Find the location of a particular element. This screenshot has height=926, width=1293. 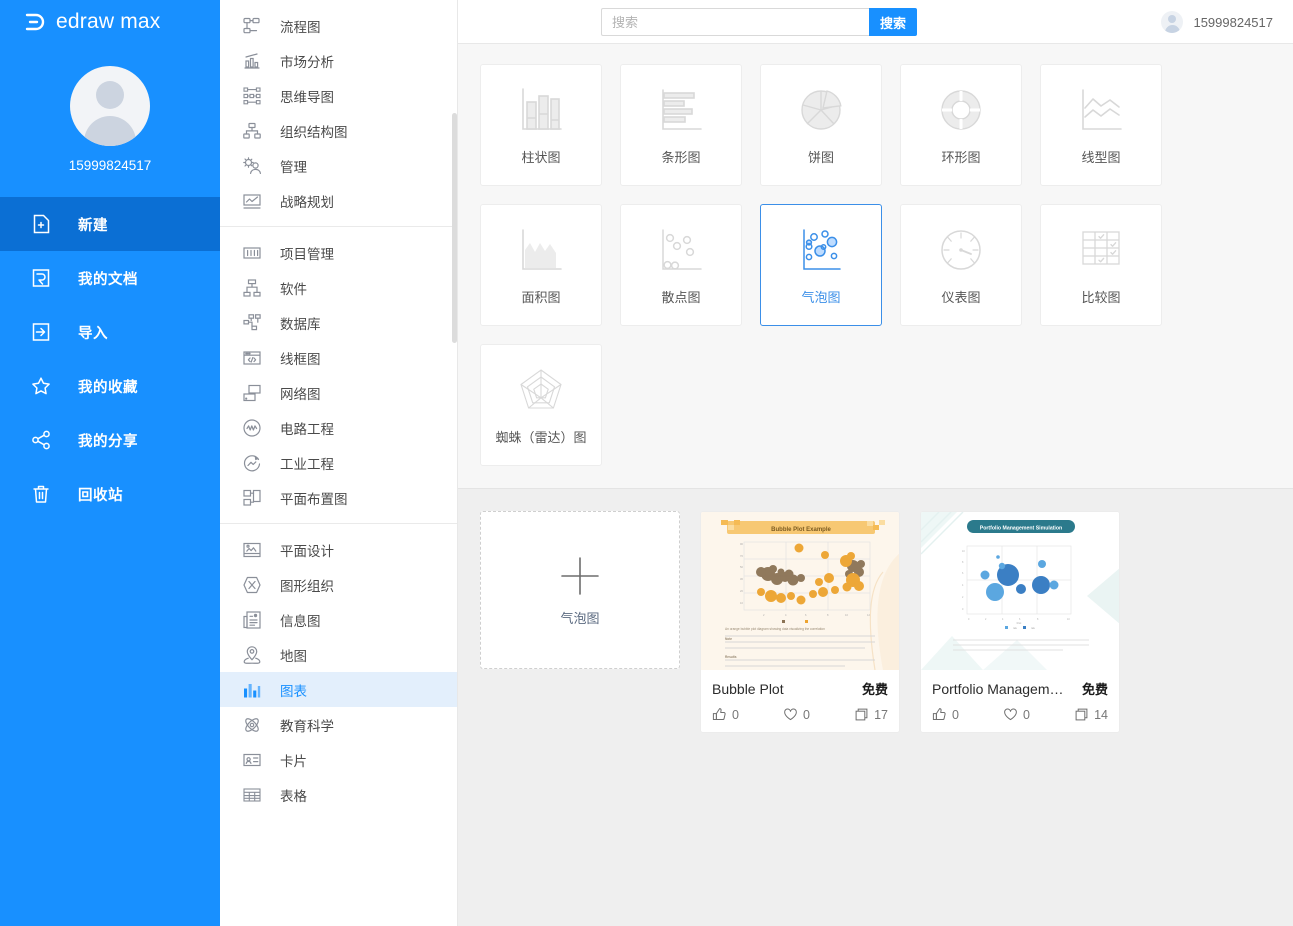

category-item-floorplan: 平面布置图 is located at coordinates (338, 497).